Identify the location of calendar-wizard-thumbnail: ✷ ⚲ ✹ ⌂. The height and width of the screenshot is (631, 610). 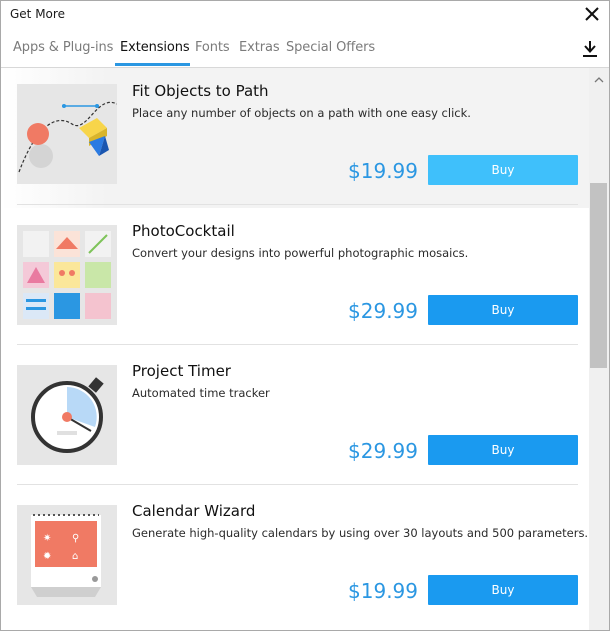
(67, 555).